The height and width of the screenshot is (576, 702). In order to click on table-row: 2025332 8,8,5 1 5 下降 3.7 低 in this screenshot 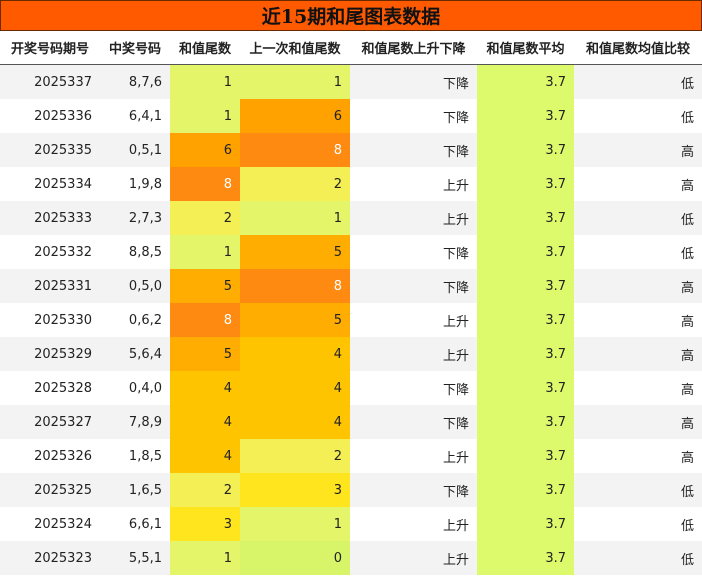, I will do `click(351, 252)`.